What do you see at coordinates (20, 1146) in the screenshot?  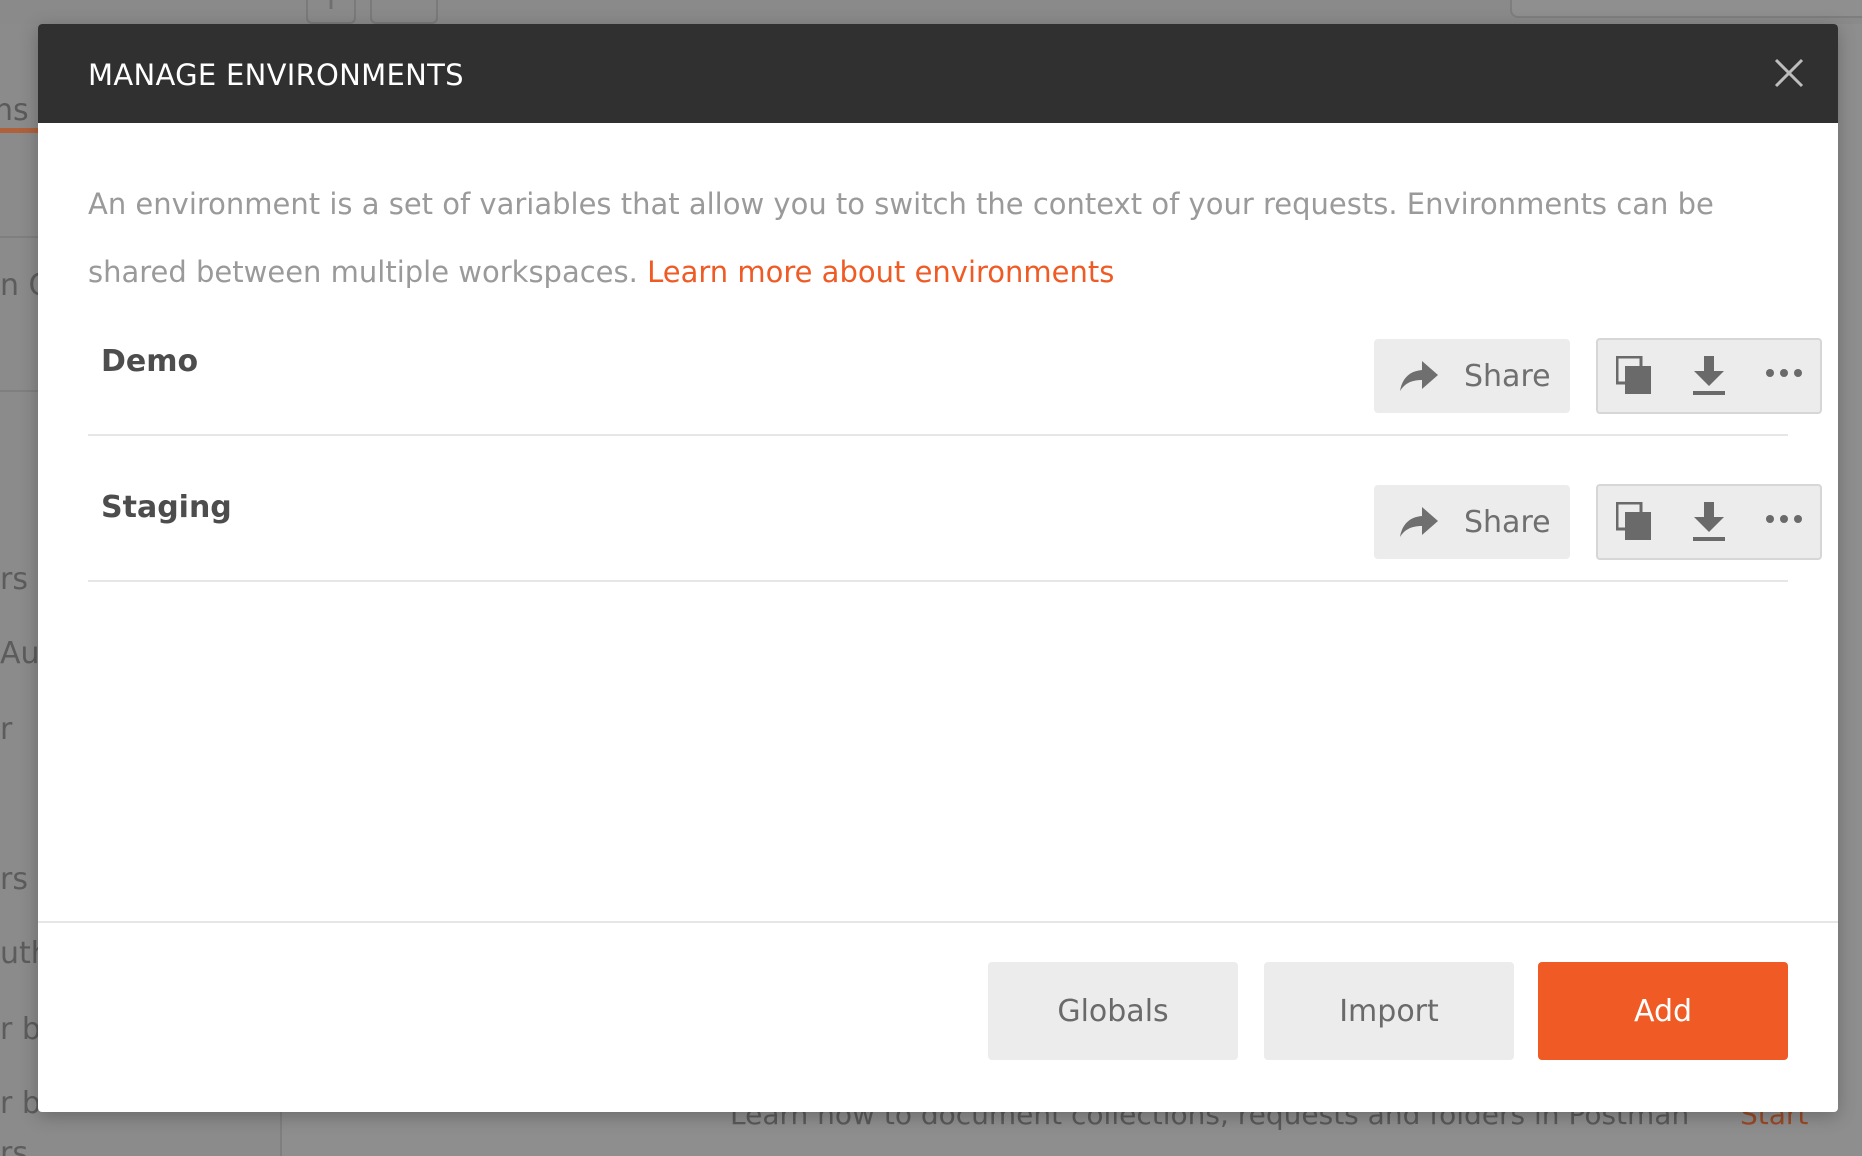 I see `sidebar-fragment: rs in ANS f` at bounding box center [20, 1146].